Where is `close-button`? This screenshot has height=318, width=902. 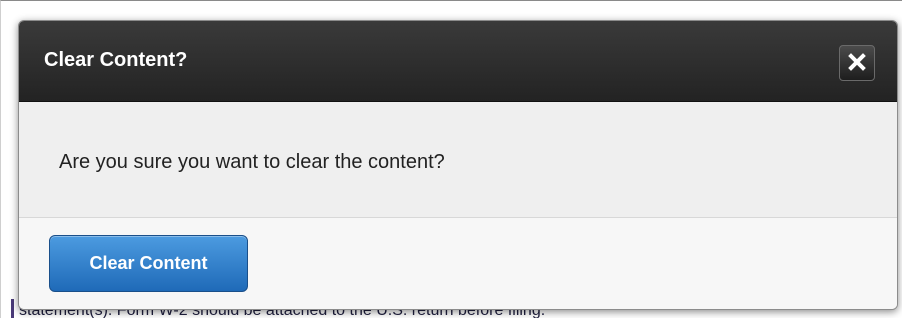 close-button is located at coordinates (857, 63).